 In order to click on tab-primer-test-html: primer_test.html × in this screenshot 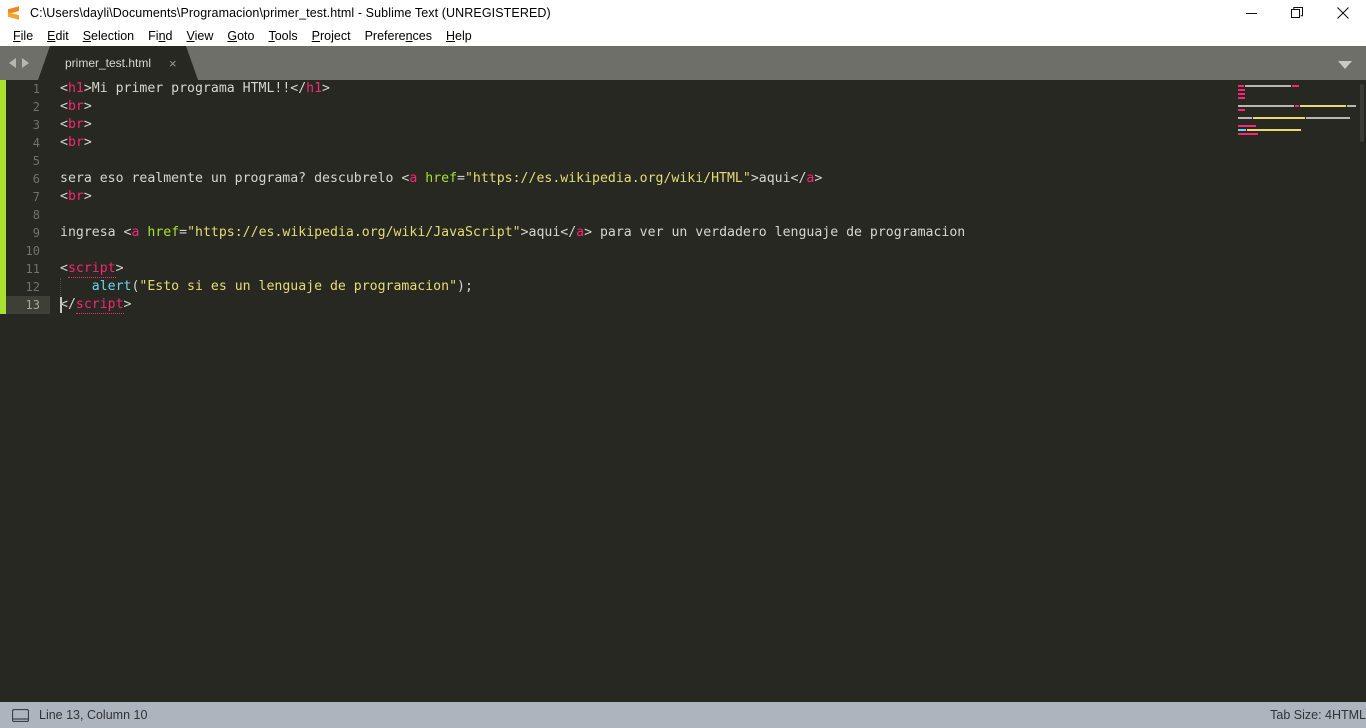, I will do `click(118, 63)`.